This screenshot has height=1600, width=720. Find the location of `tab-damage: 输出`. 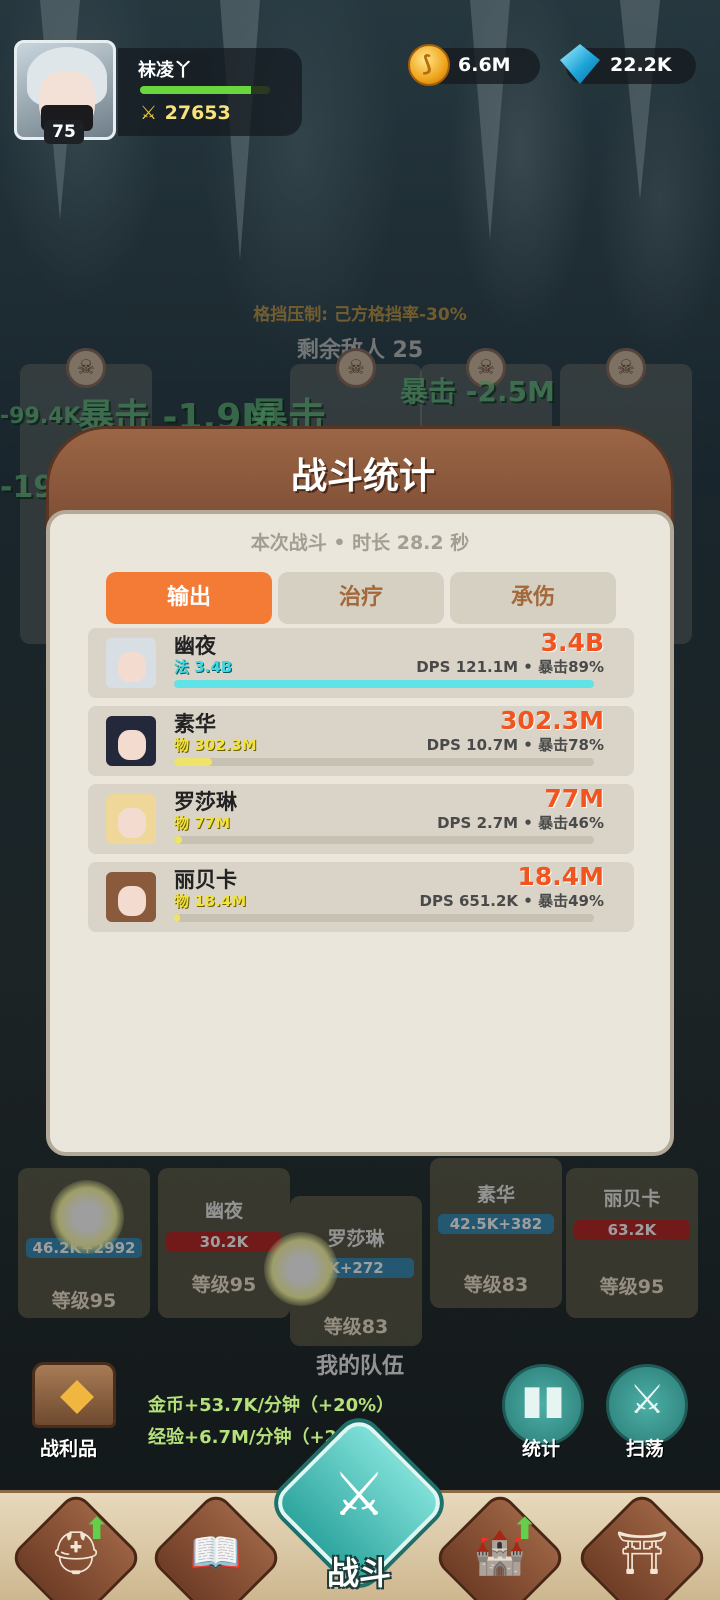

tab-damage: 输出 is located at coordinates (189, 598).